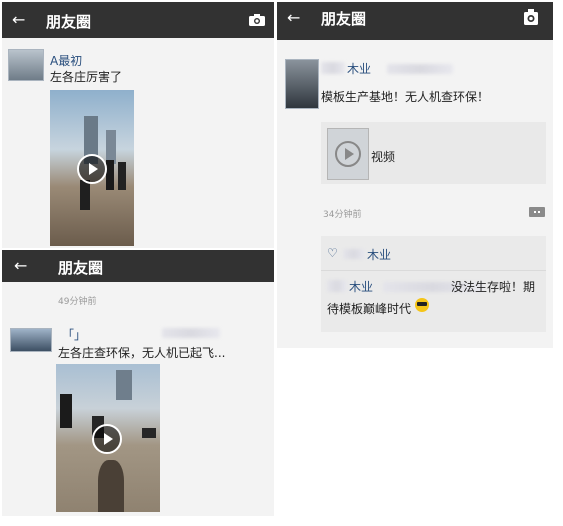 The image size is (563, 526). I want to click on video-label: 视频, so click(383, 157).